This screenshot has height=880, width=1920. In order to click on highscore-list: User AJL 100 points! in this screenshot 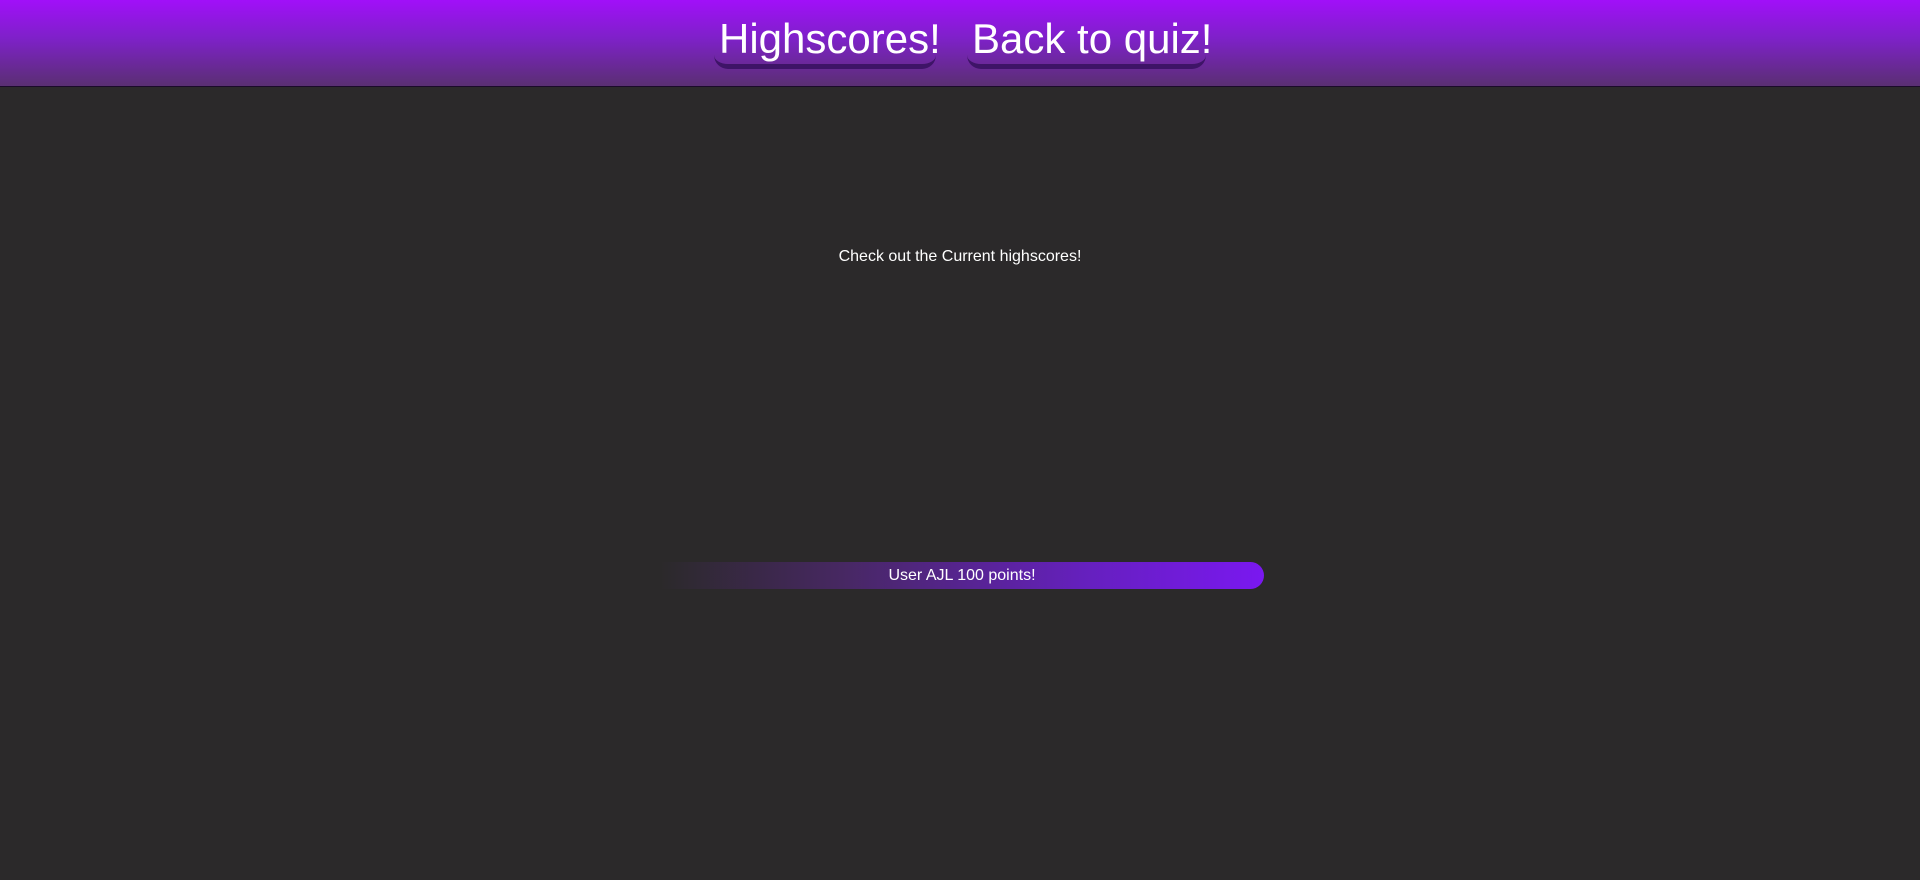, I will do `click(962, 575)`.